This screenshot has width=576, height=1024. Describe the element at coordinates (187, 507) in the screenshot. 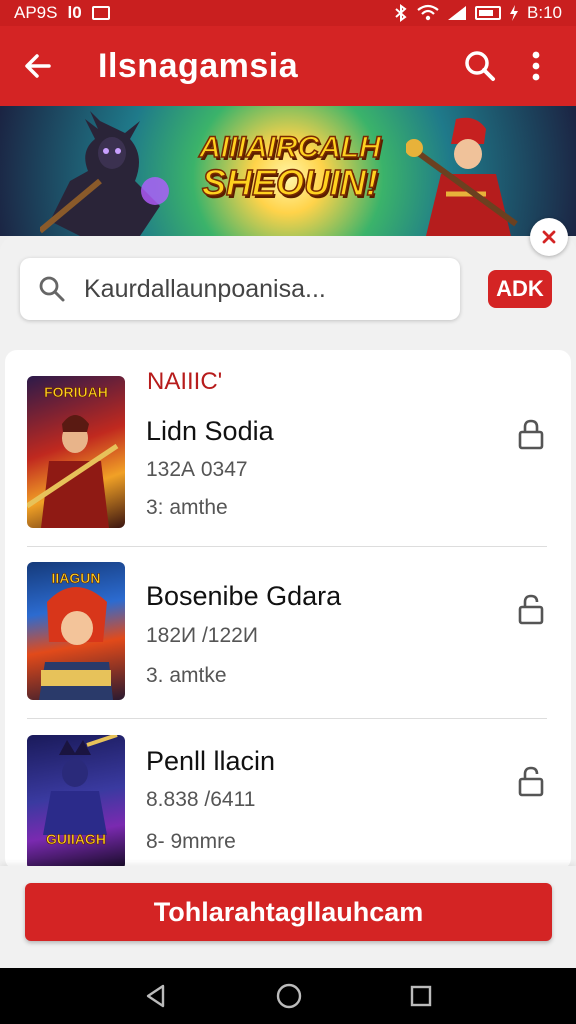

I see `game-duration: 3: amthe` at that location.